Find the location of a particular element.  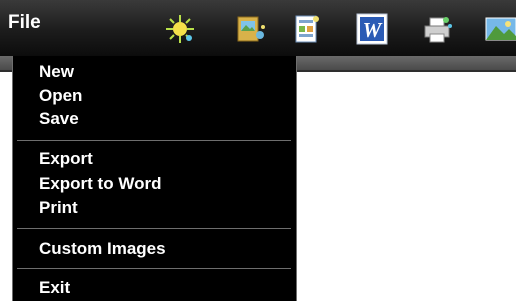

menu-item-export-to-word: Export to Word is located at coordinates (100, 184).